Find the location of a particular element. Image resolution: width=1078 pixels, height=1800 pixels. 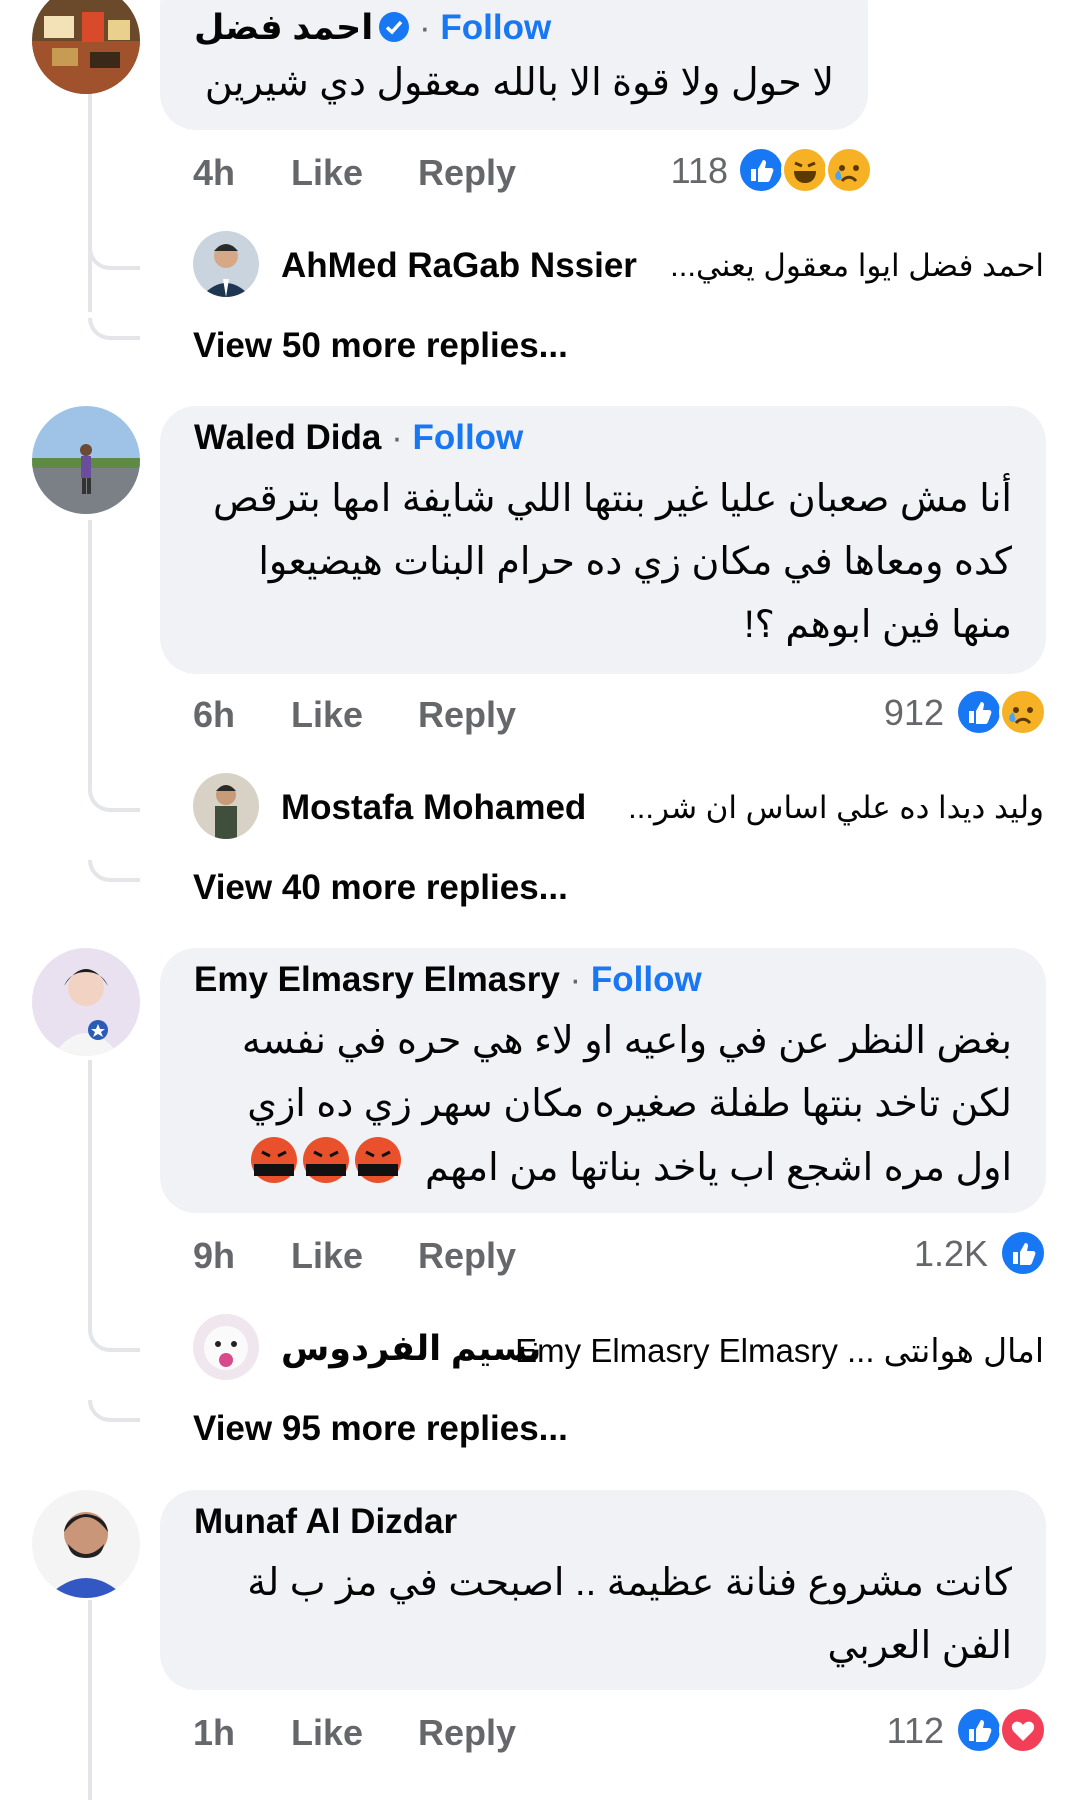

author-name: Munaf Al Dizdar is located at coordinates (325, 1521).